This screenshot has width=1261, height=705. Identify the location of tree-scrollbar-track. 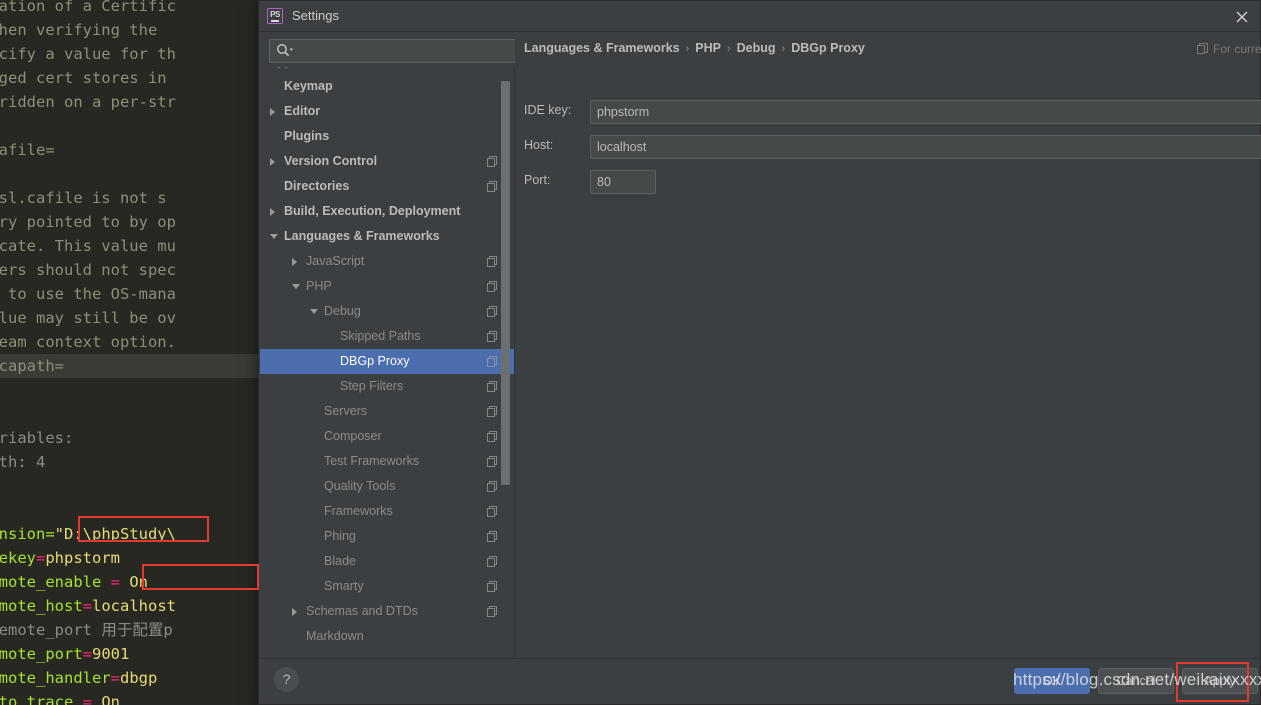
(506, 364).